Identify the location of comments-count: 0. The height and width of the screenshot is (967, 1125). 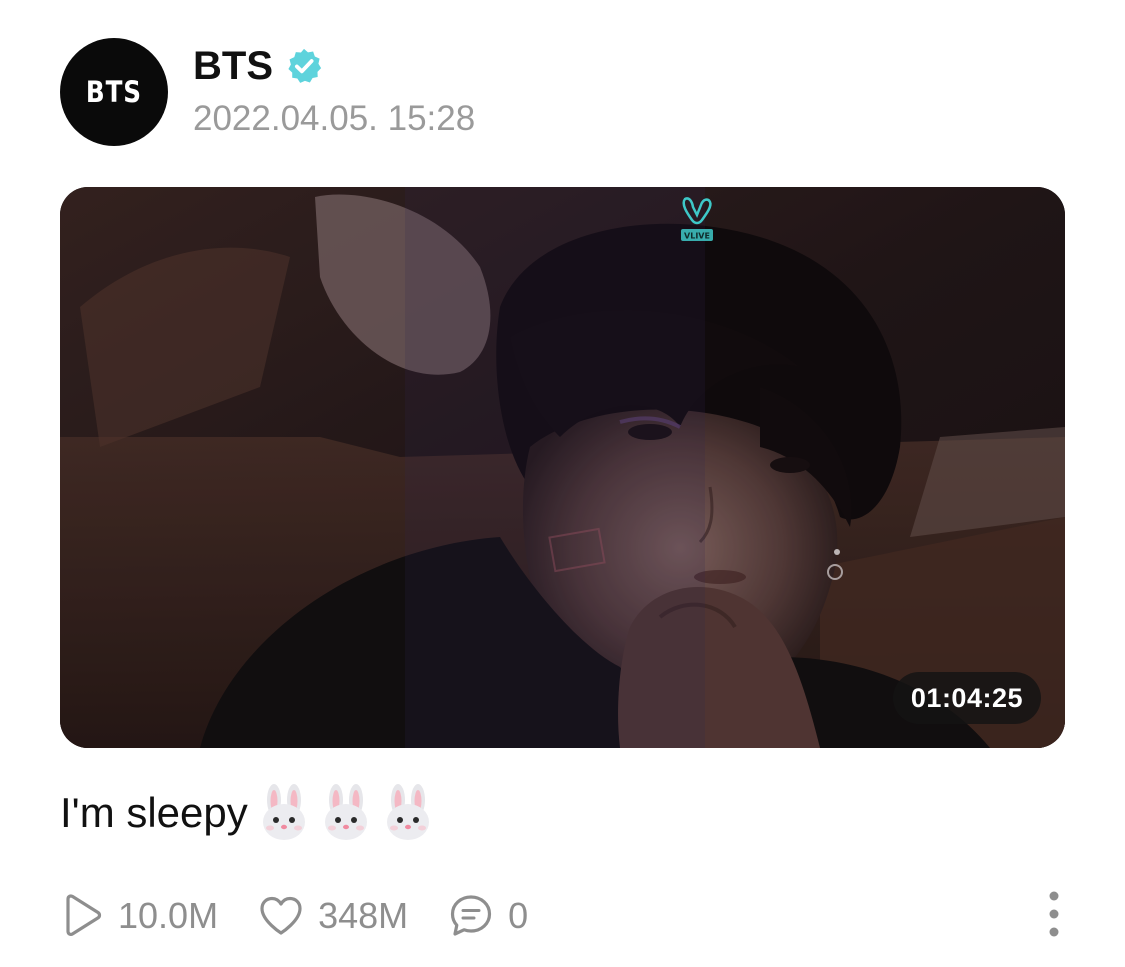
(518, 915).